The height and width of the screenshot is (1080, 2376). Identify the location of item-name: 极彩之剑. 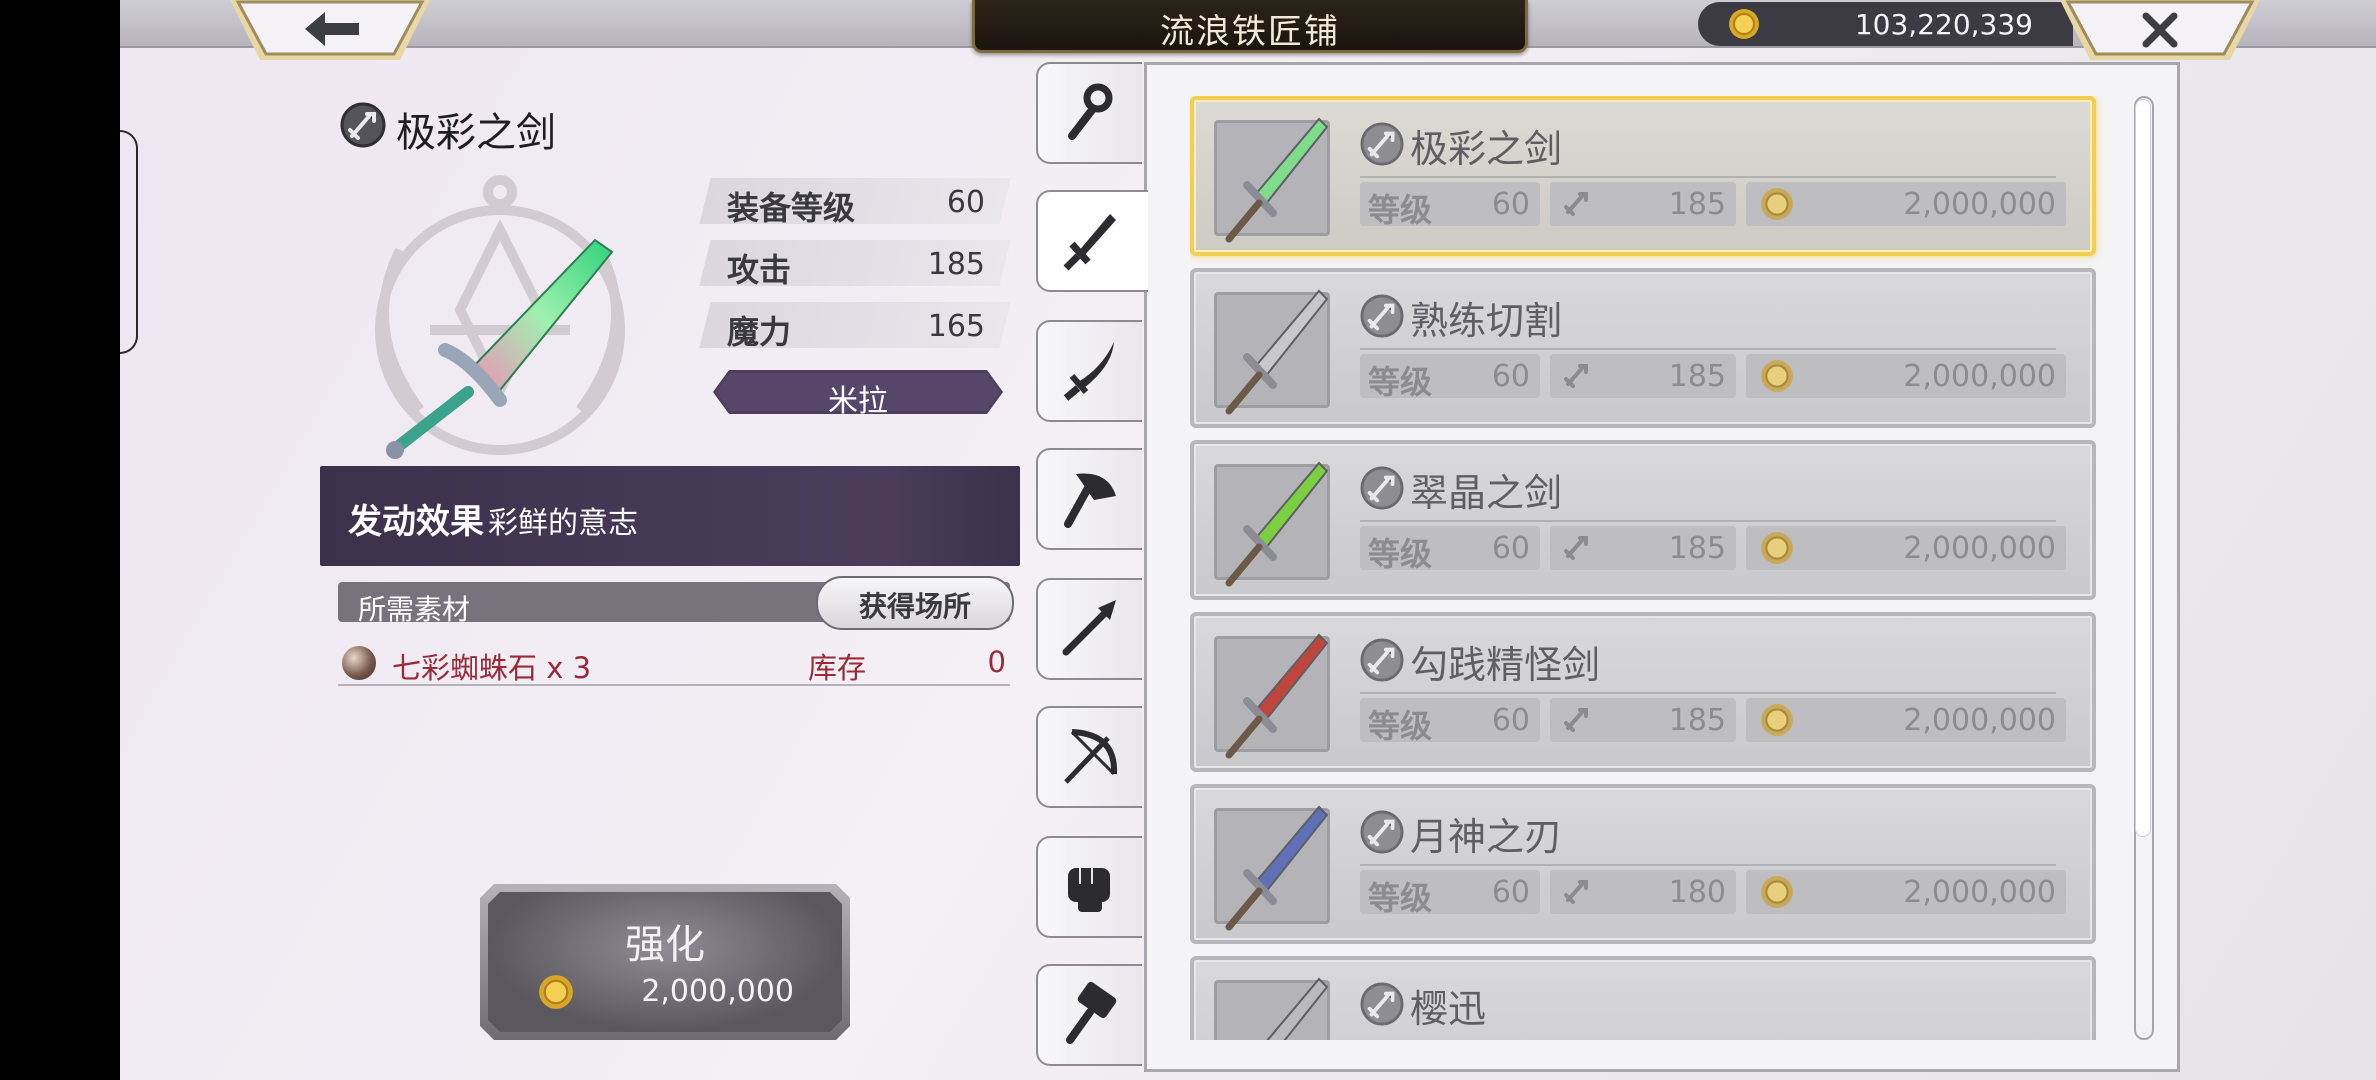
(1486, 149).